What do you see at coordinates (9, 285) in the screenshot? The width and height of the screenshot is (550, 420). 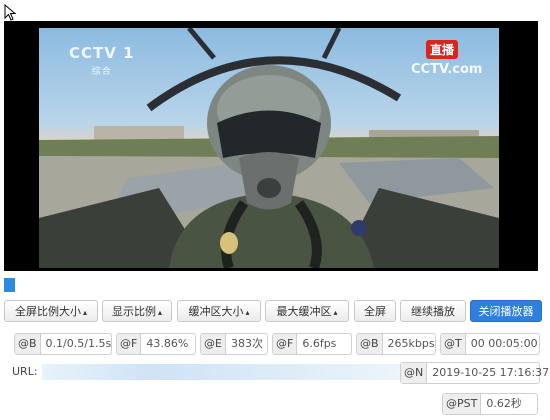 I see `progress-fill` at bounding box center [9, 285].